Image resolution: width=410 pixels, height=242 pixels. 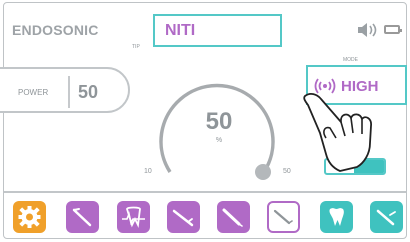 I want to click on tip-label: TIP, so click(x=136, y=47).